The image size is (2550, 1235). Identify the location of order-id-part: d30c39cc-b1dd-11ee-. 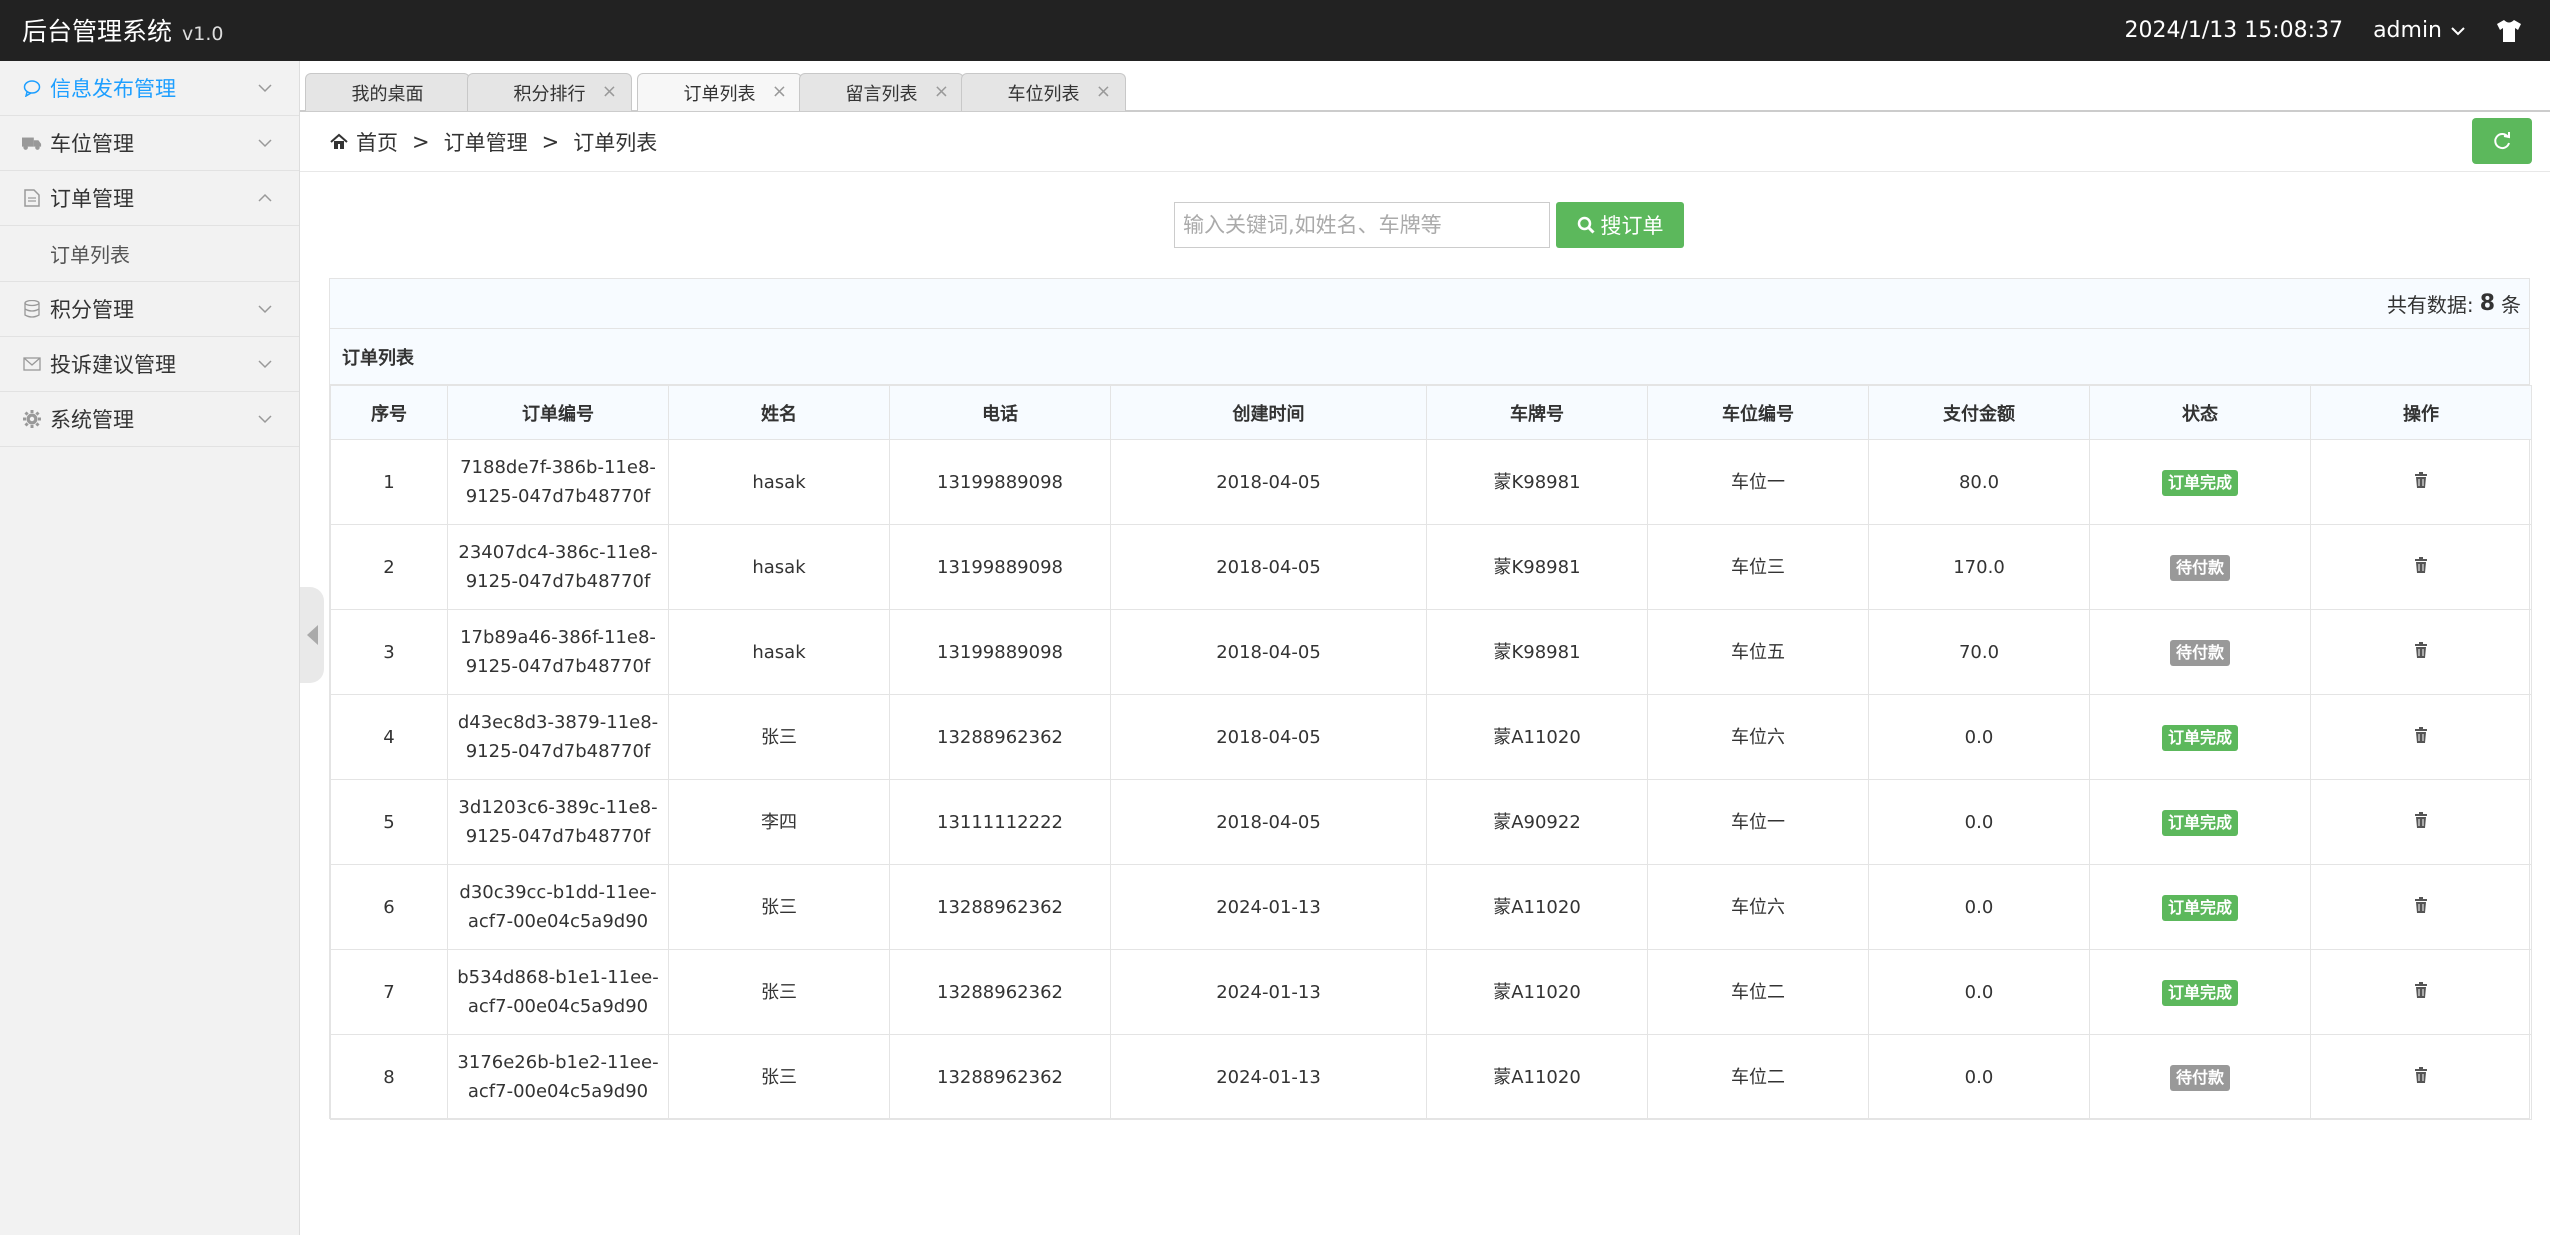
(558, 892).